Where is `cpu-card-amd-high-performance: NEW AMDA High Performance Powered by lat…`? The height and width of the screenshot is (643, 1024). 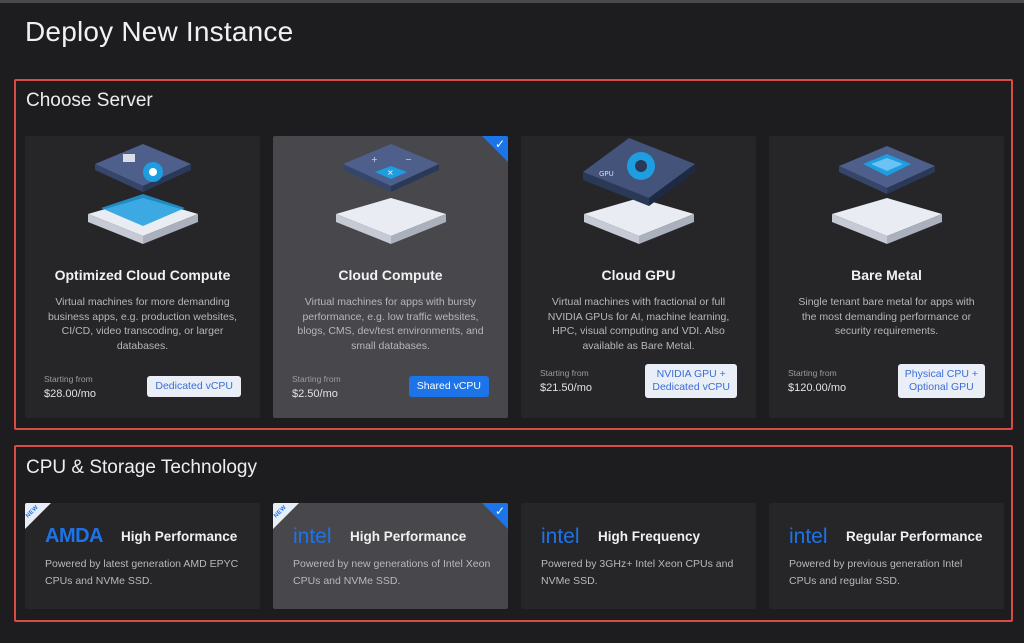
cpu-card-amd-high-performance: NEW AMDA High Performance Powered by lat… is located at coordinates (142, 556).